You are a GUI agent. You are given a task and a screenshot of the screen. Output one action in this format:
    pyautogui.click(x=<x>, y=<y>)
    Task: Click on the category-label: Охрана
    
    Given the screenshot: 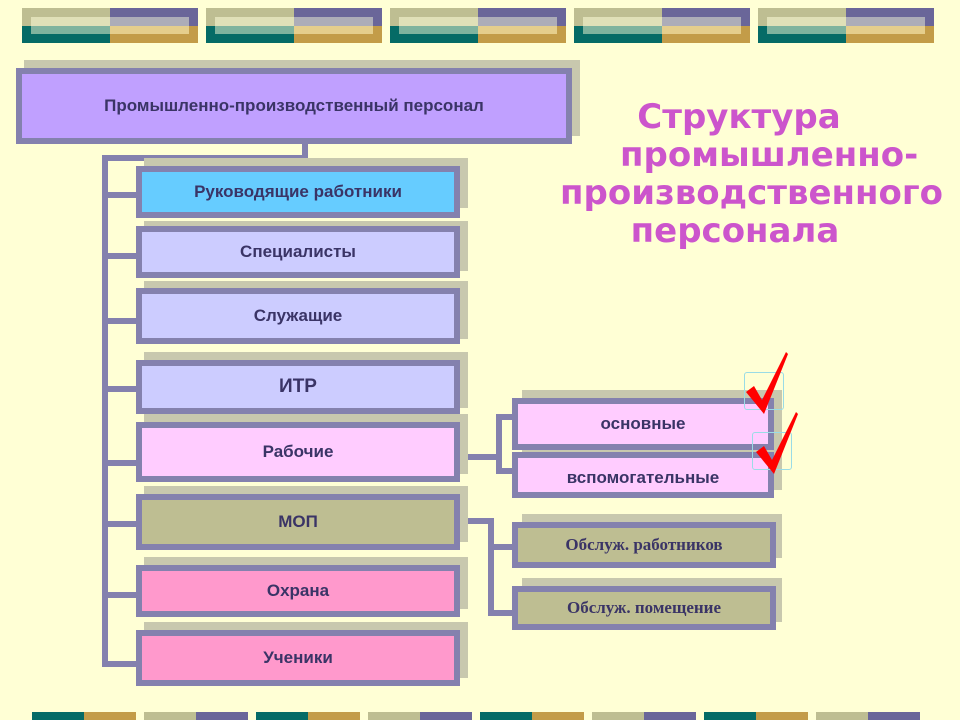 What is the action you would take?
    pyautogui.click(x=298, y=590)
    